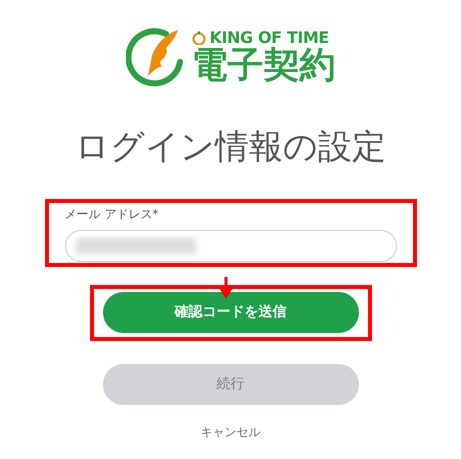  Describe the element at coordinates (112, 214) in the screenshot. I see `field-label: メール アドレス*` at that location.